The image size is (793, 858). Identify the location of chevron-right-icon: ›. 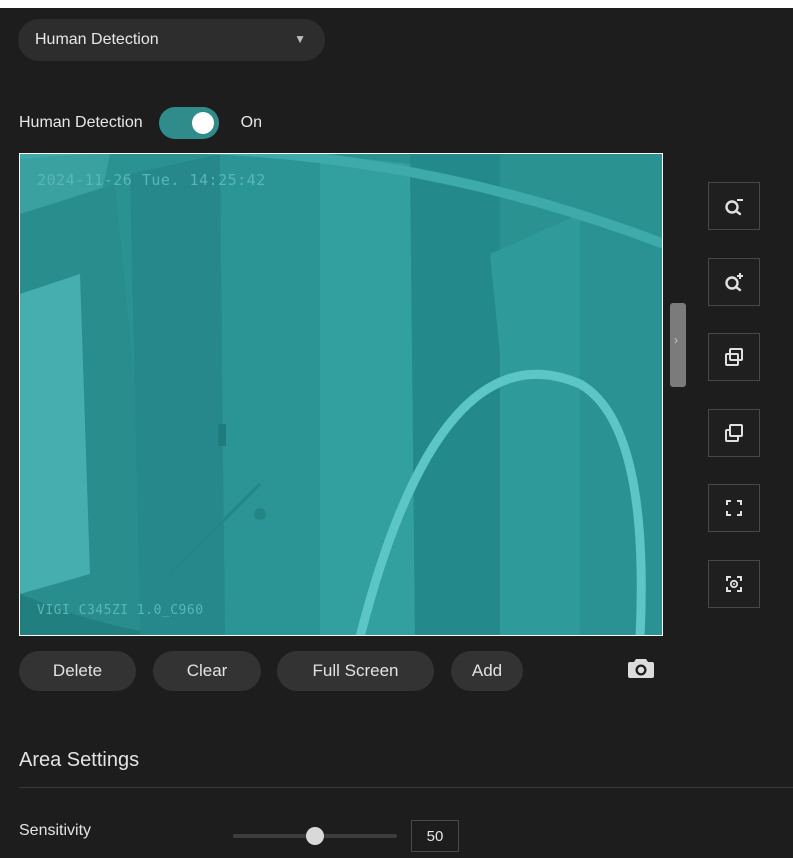
(676, 340).